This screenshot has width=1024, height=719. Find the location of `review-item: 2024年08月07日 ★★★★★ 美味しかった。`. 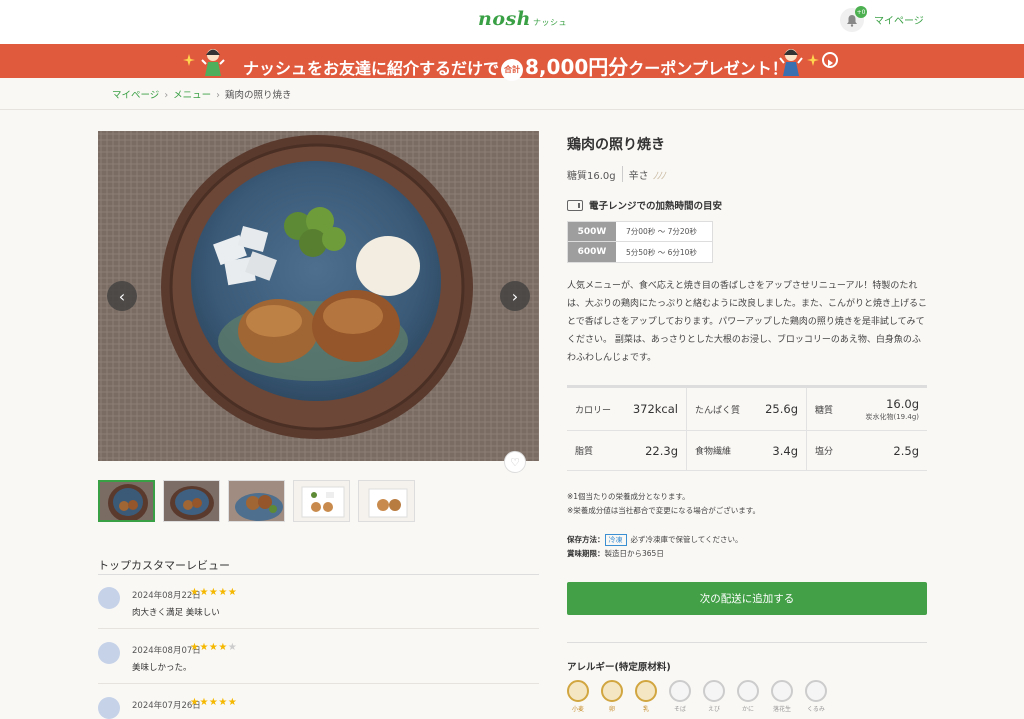

review-item: 2024年08月07日 ★★★★★ 美味しかった。 is located at coordinates (318, 657).